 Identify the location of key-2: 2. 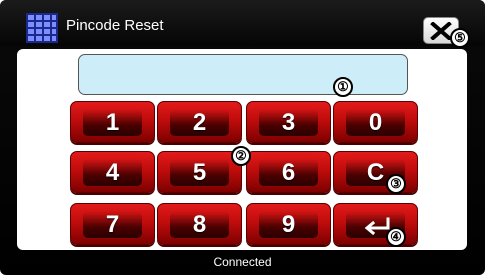
(199, 122).